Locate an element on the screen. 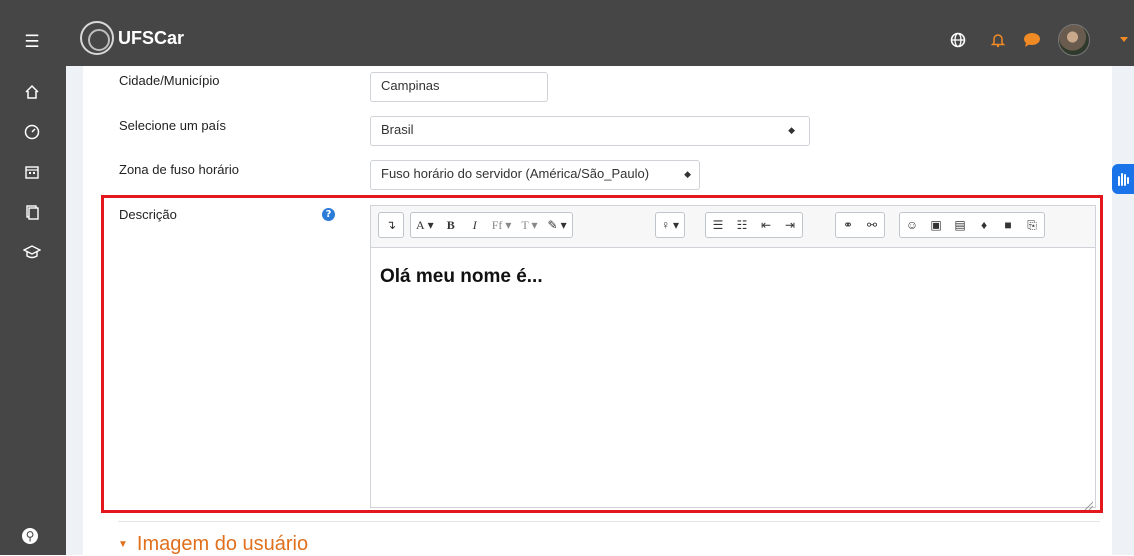 This screenshot has width=1134, height=556. toolbar-group-hint: ♀ ▾ is located at coordinates (670, 225).